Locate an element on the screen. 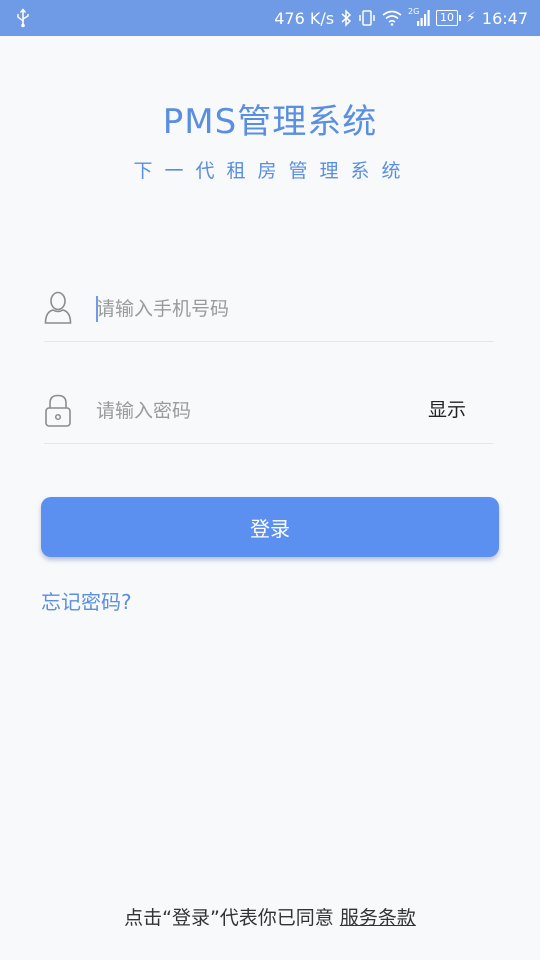 Image resolution: width=540 pixels, height=960 pixels. password-field-row: 显示 is located at coordinates (269, 413).